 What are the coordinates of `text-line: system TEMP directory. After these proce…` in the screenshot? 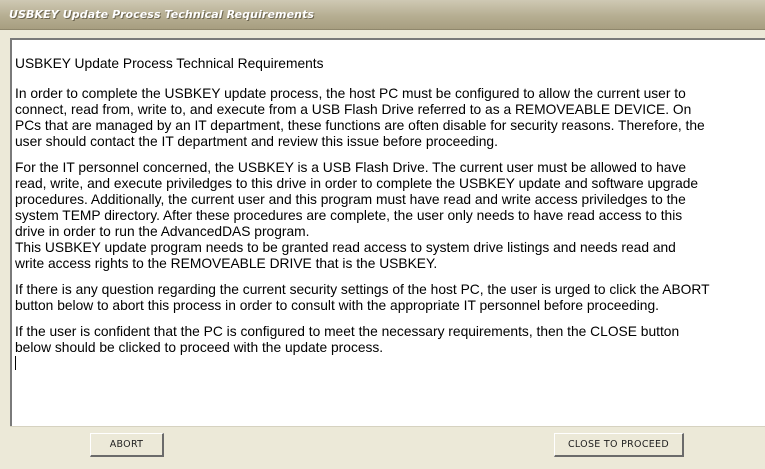 It's located at (349, 215).